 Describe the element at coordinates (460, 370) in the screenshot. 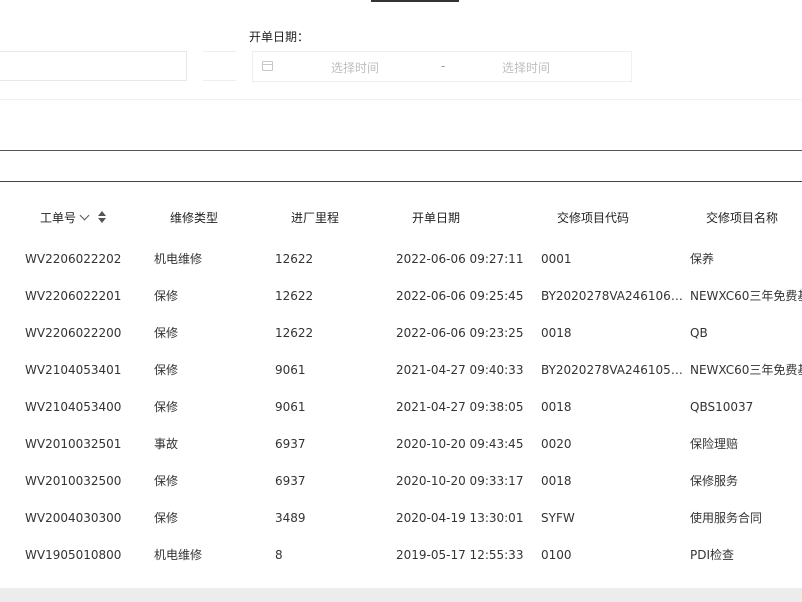

I see `table-cell: 2021-04-27 09:40:33` at that location.